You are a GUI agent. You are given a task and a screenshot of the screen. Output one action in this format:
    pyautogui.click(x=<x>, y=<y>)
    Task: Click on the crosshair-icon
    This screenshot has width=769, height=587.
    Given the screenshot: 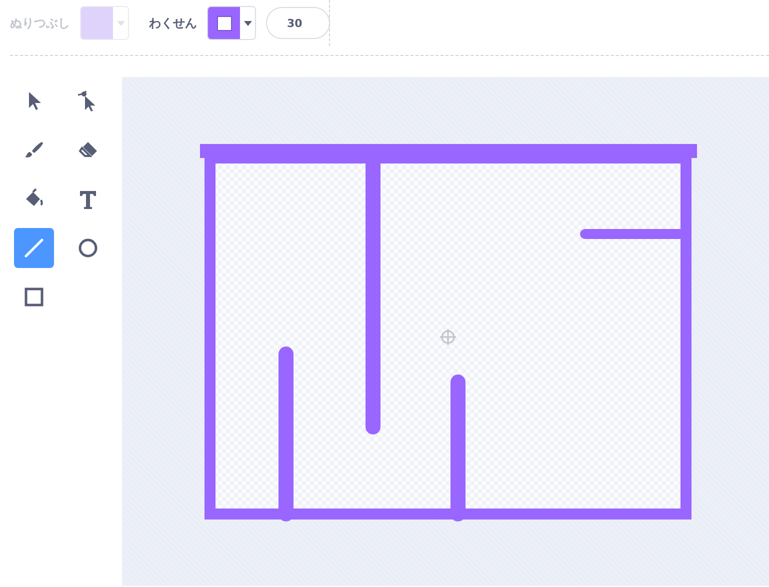 What is the action you would take?
    pyautogui.click(x=448, y=337)
    